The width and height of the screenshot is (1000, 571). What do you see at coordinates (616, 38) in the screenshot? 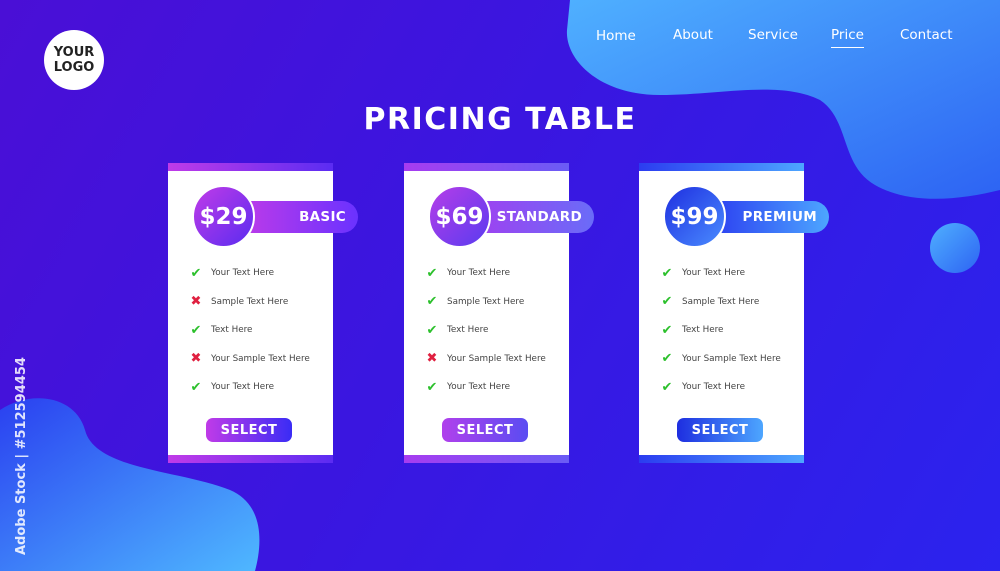
I see `nav-home: Home` at bounding box center [616, 38].